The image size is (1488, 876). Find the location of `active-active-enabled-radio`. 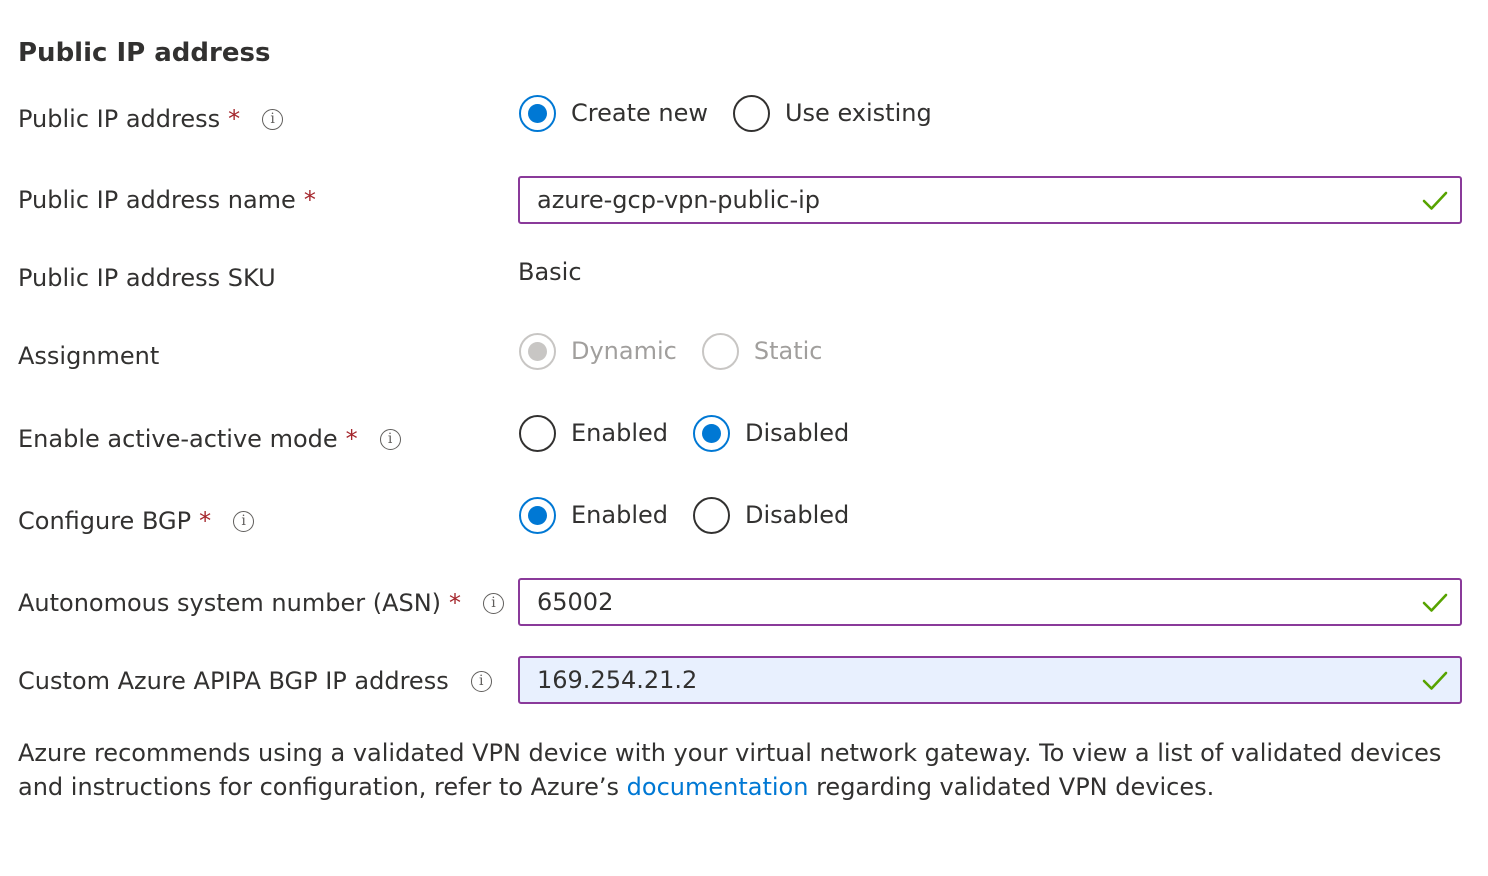

active-active-enabled-radio is located at coordinates (537, 433).